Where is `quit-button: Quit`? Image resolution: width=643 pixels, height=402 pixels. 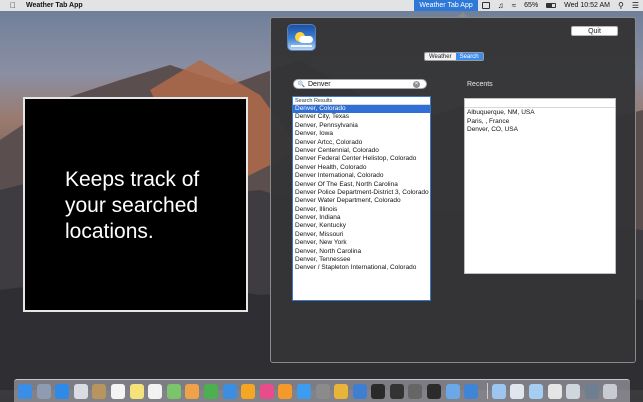 quit-button: Quit is located at coordinates (594, 31).